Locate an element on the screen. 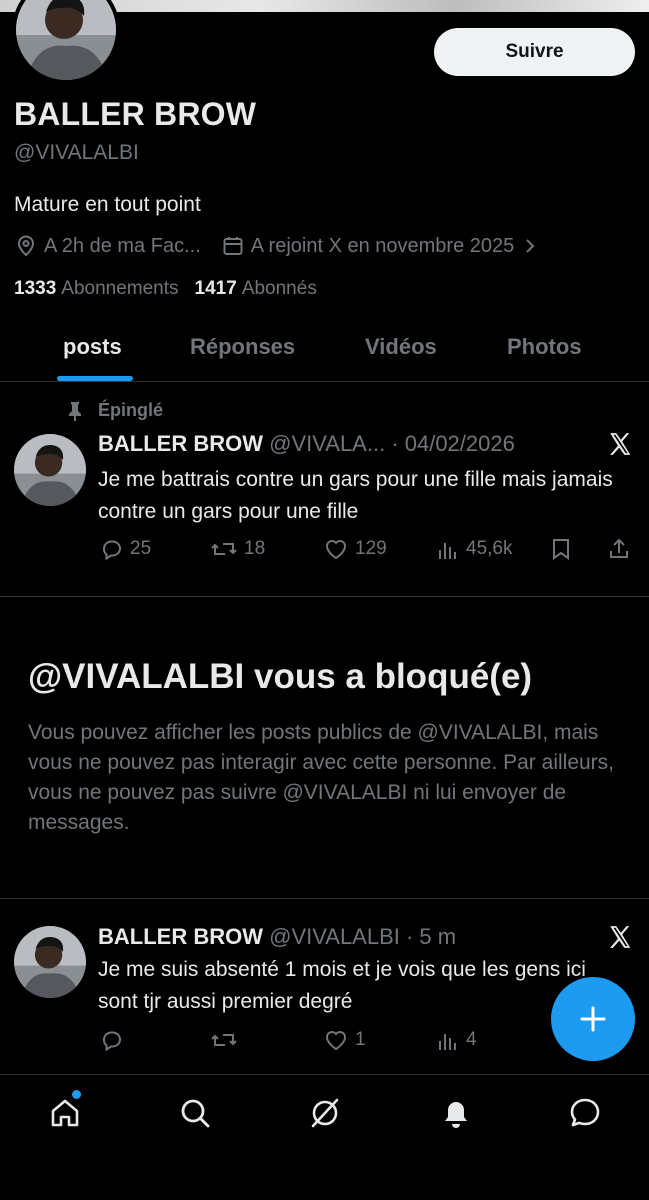 The height and width of the screenshot is (1200, 649). profile-name: BALLER BROW is located at coordinates (135, 114).